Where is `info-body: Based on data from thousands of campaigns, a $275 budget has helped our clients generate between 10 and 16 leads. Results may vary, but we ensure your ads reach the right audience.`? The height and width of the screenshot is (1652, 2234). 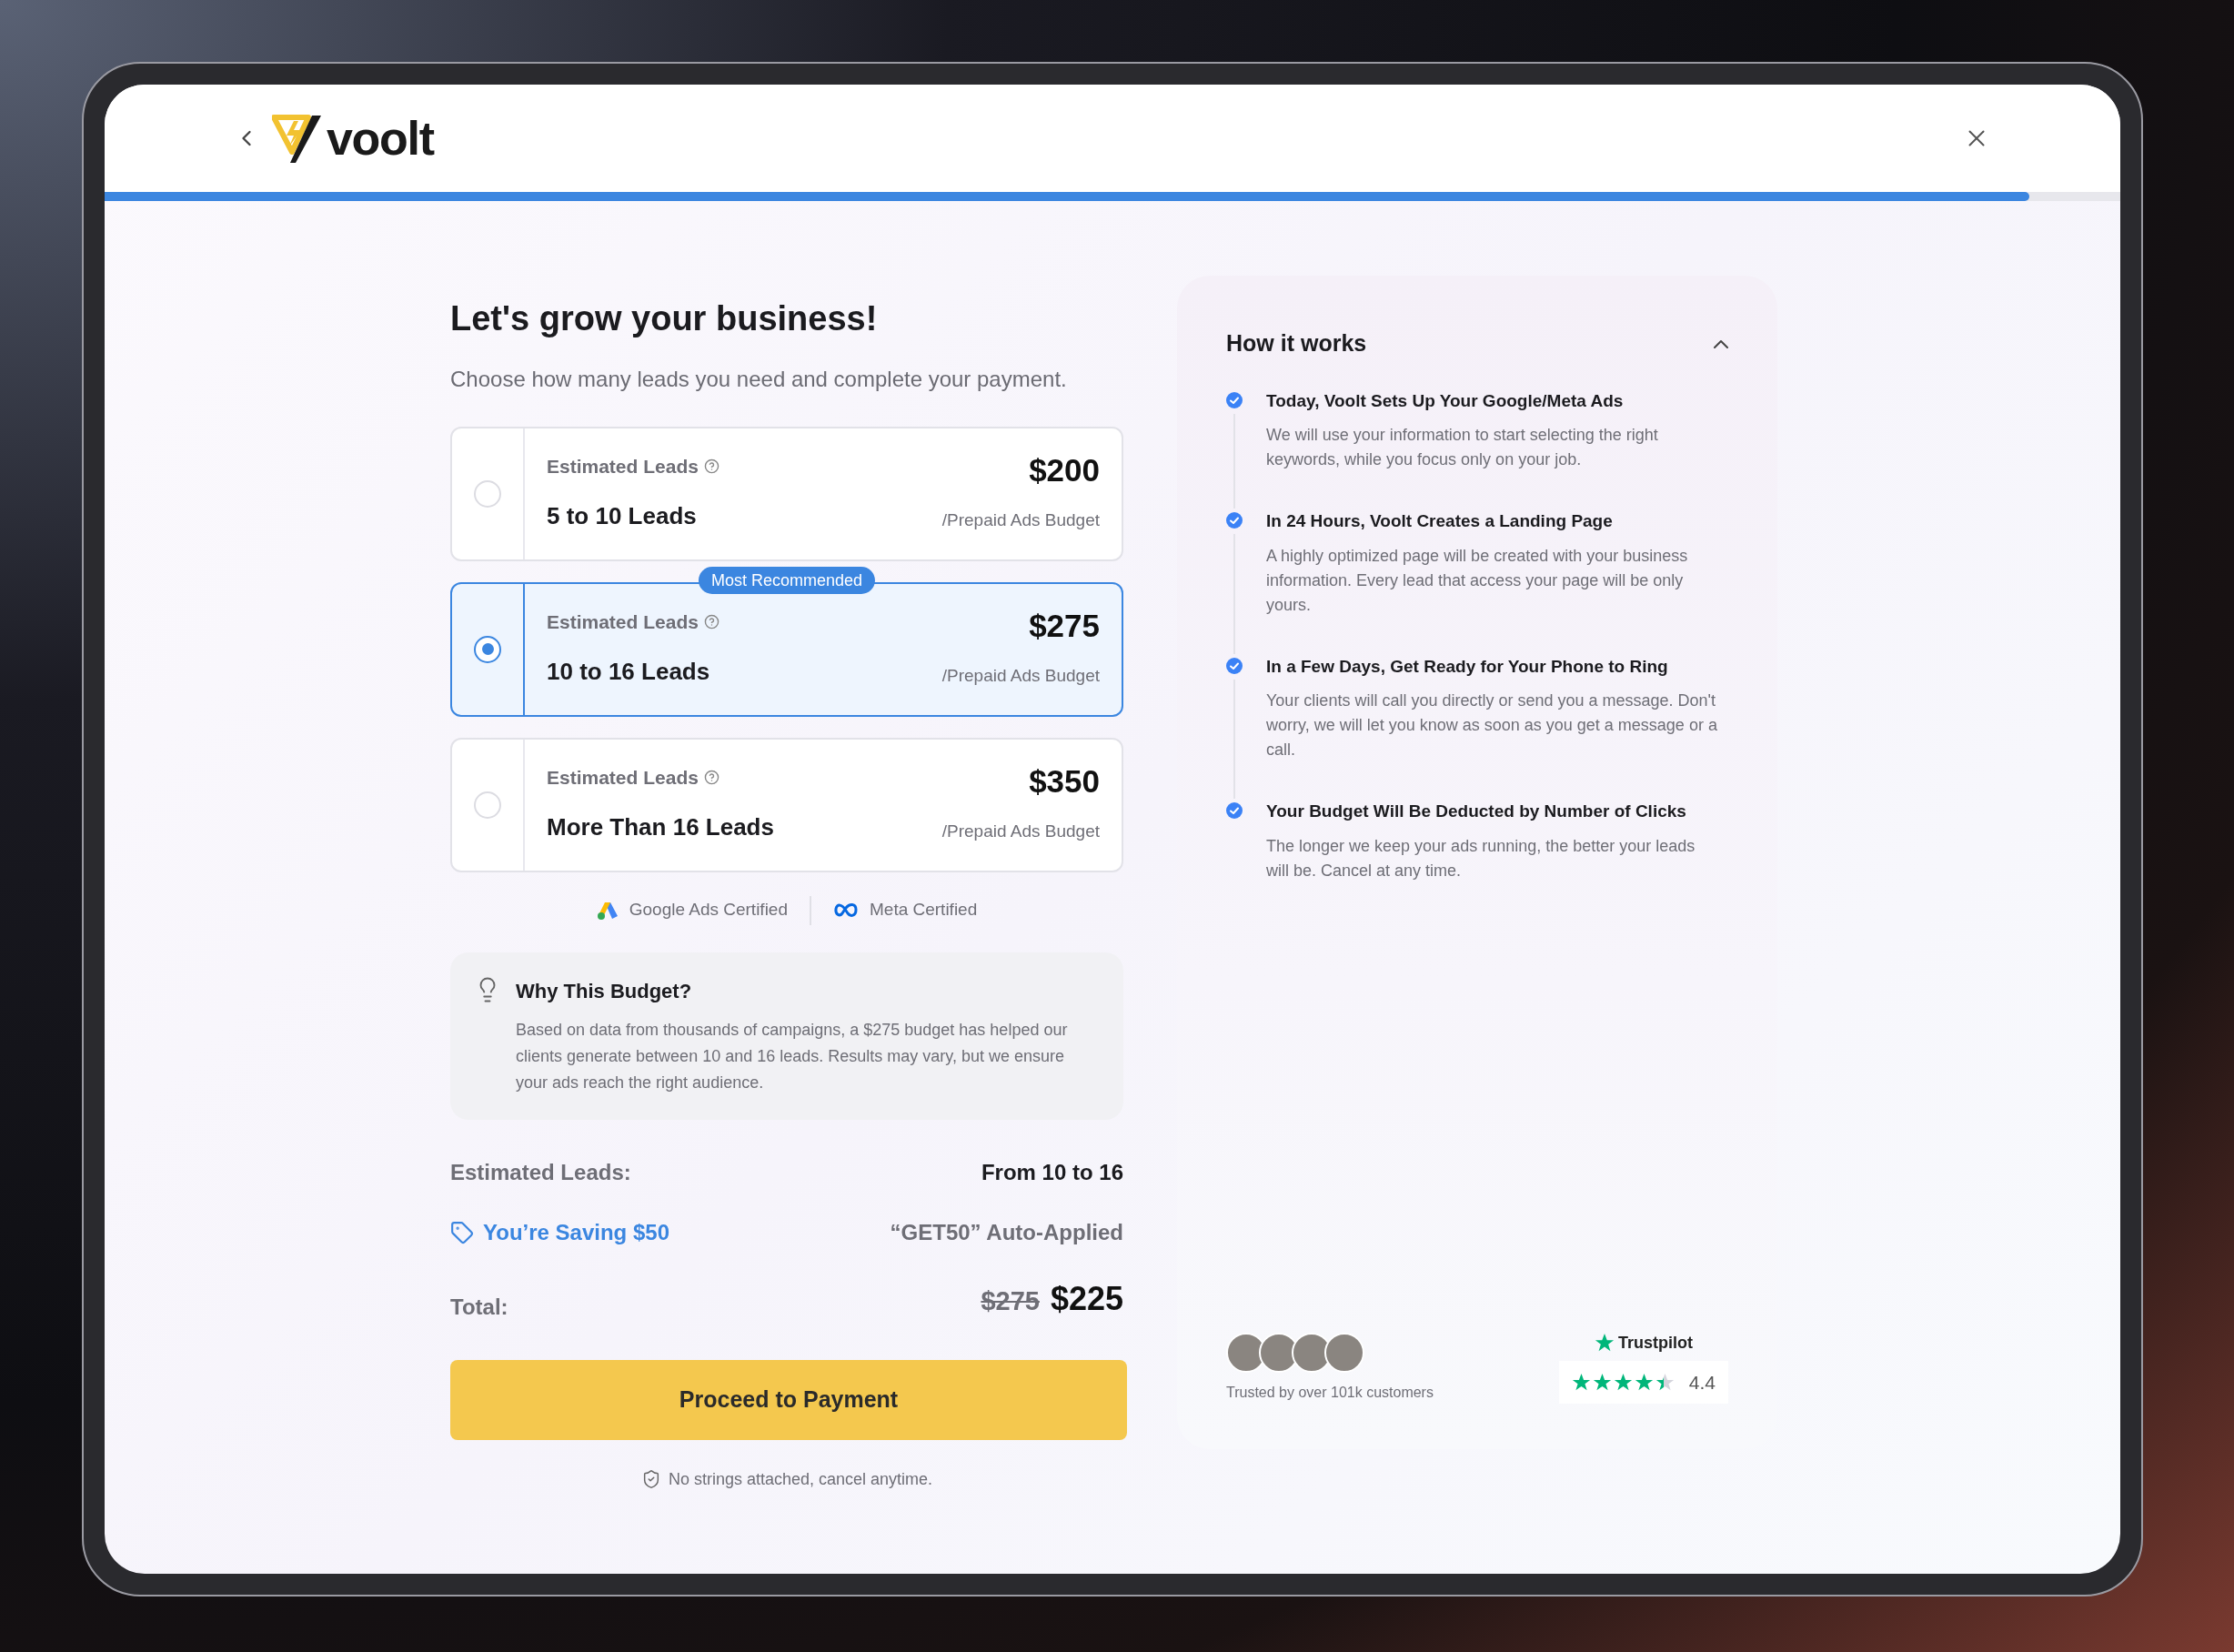 info-body: Based on data from thousands of campaigns, a $275 budget has helped our clients generate between 10 and 16 leads. Results may vary, but we ensure your ads reach the right audience. is located at coordinates (792, 1056).